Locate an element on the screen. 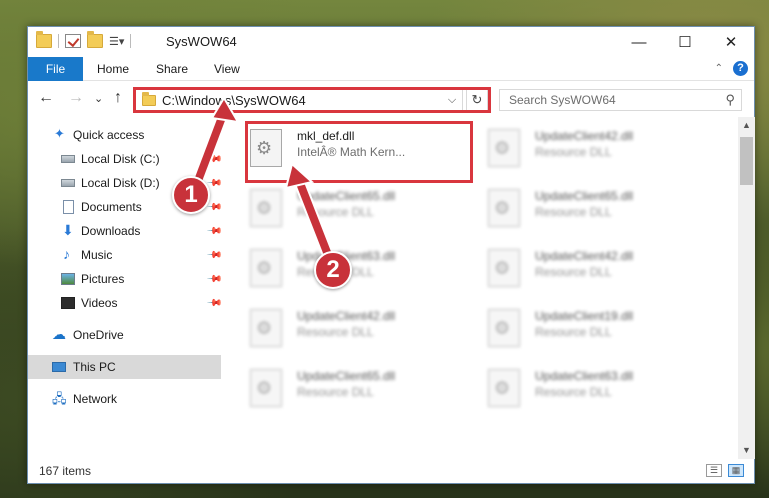 This screenshot has height=498, width=769. search-icon: ⚲ is located at coordinates (730, 100).